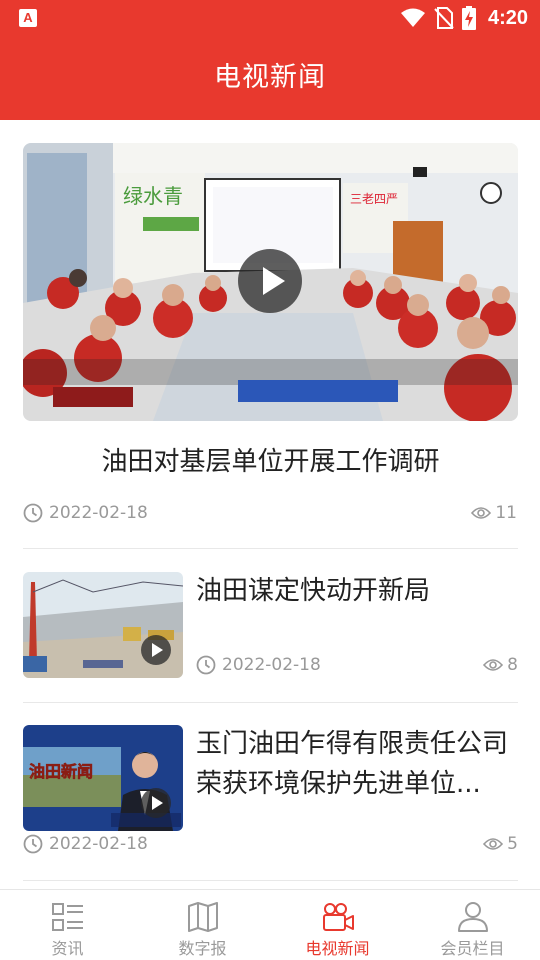  Describe the element at coordinates (494, 513) in the screenshot. I see `featured-views: 11` at that location.